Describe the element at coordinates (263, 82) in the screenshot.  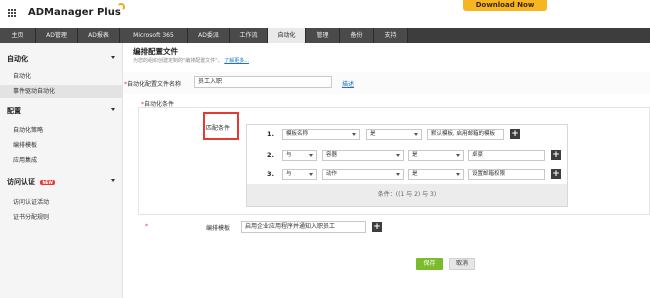
I see `profile-name-input: 员工入职` at that location.